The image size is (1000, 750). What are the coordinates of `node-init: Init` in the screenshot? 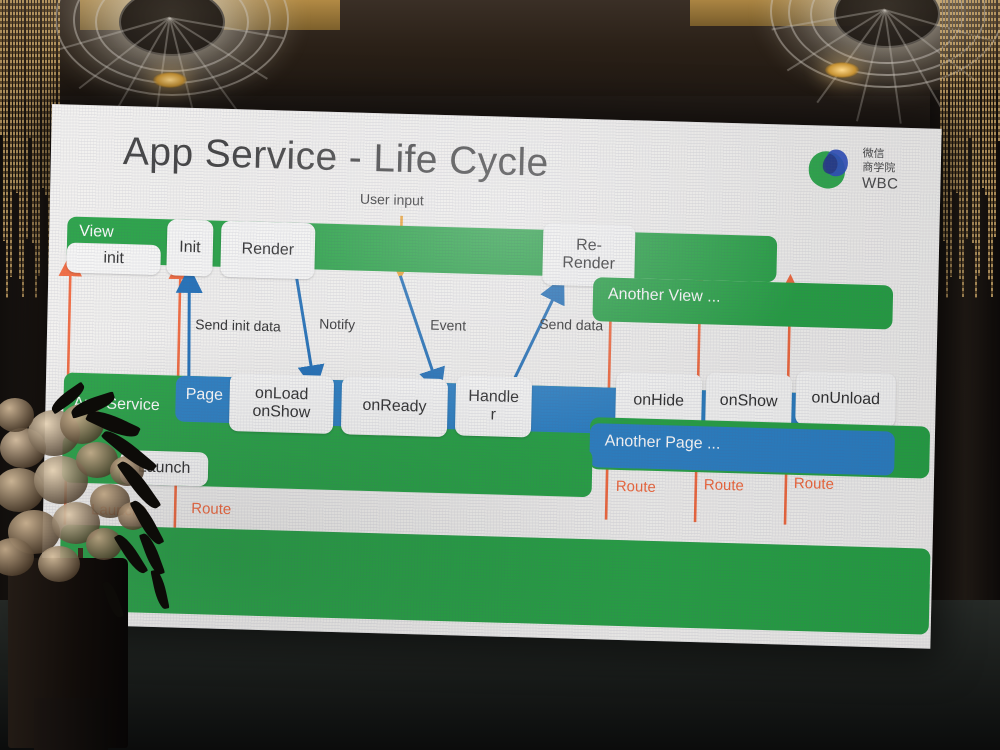 It's located at (190, 248).